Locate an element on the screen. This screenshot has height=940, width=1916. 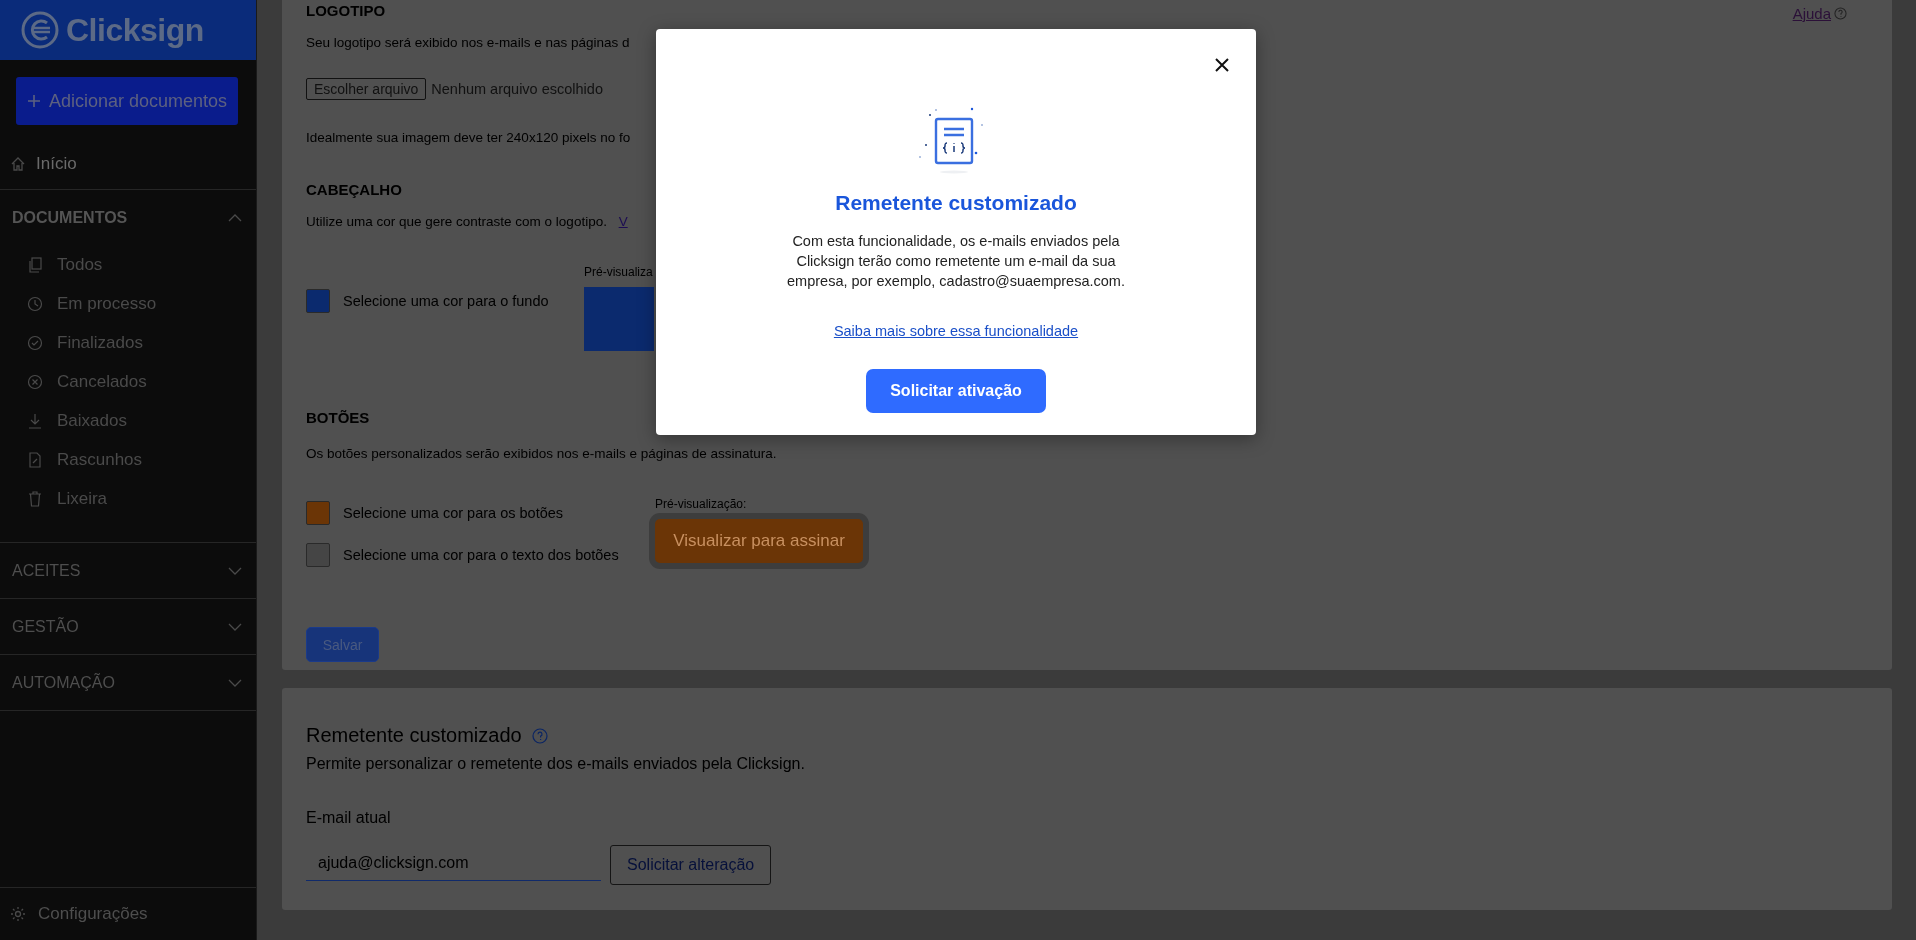
modal-title: Remetente customizado is located at coordinates (956, 203).